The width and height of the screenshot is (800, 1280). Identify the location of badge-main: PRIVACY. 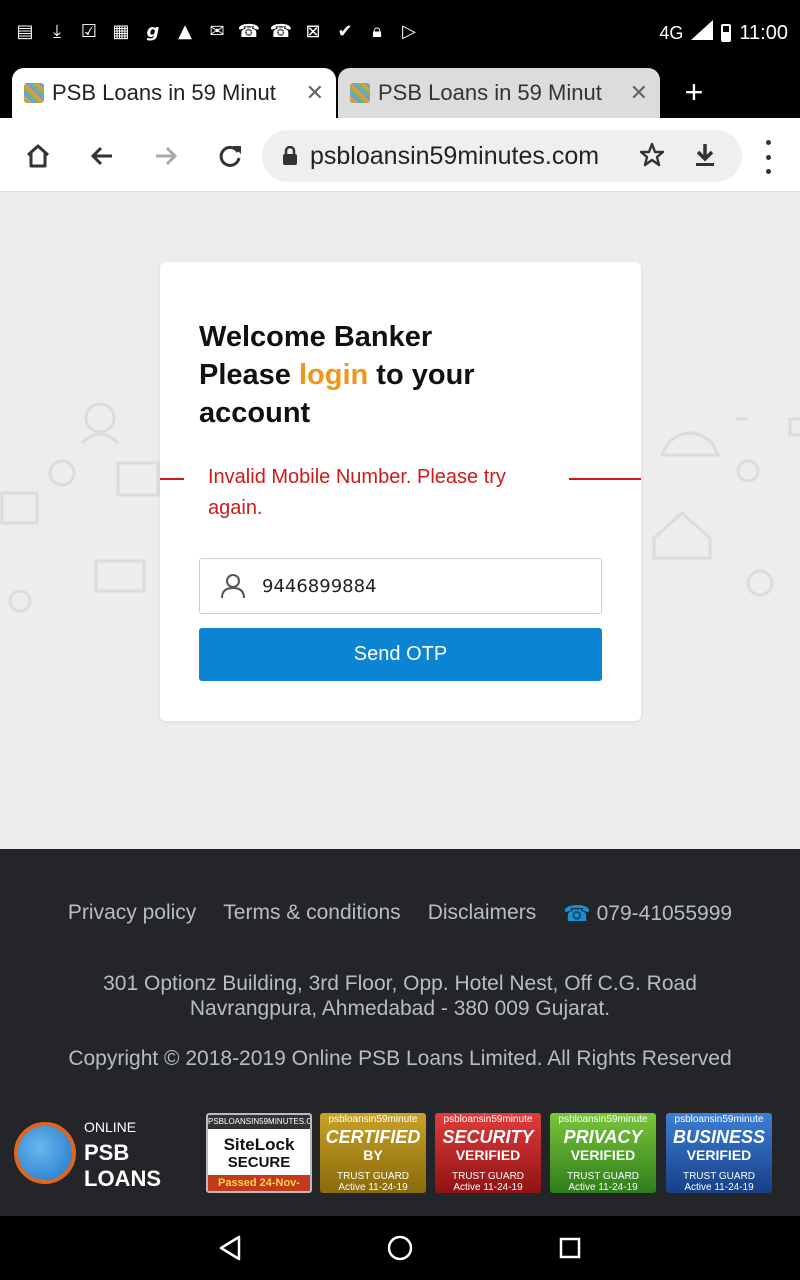
(603, 1137).